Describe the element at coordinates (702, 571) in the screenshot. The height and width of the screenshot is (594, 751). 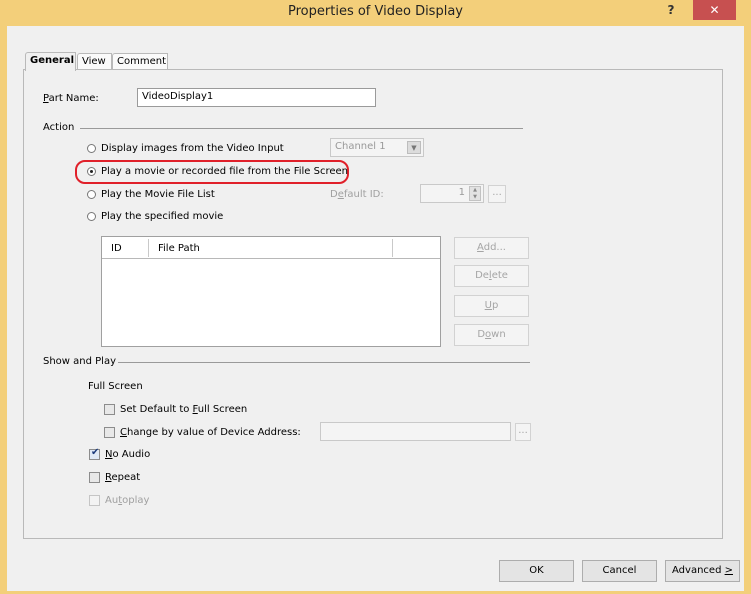
I see `advanced-button: Advanced >` at that location.